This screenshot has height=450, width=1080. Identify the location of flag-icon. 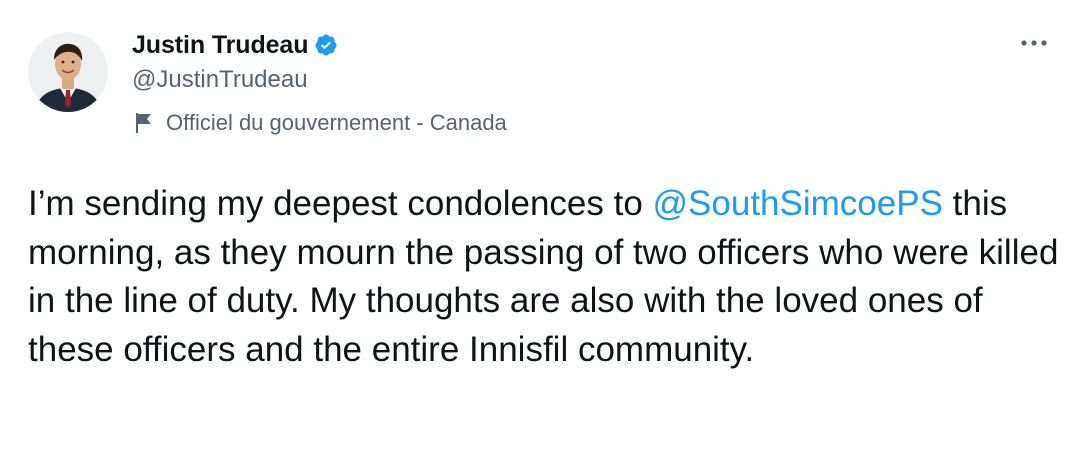
(144, 123).